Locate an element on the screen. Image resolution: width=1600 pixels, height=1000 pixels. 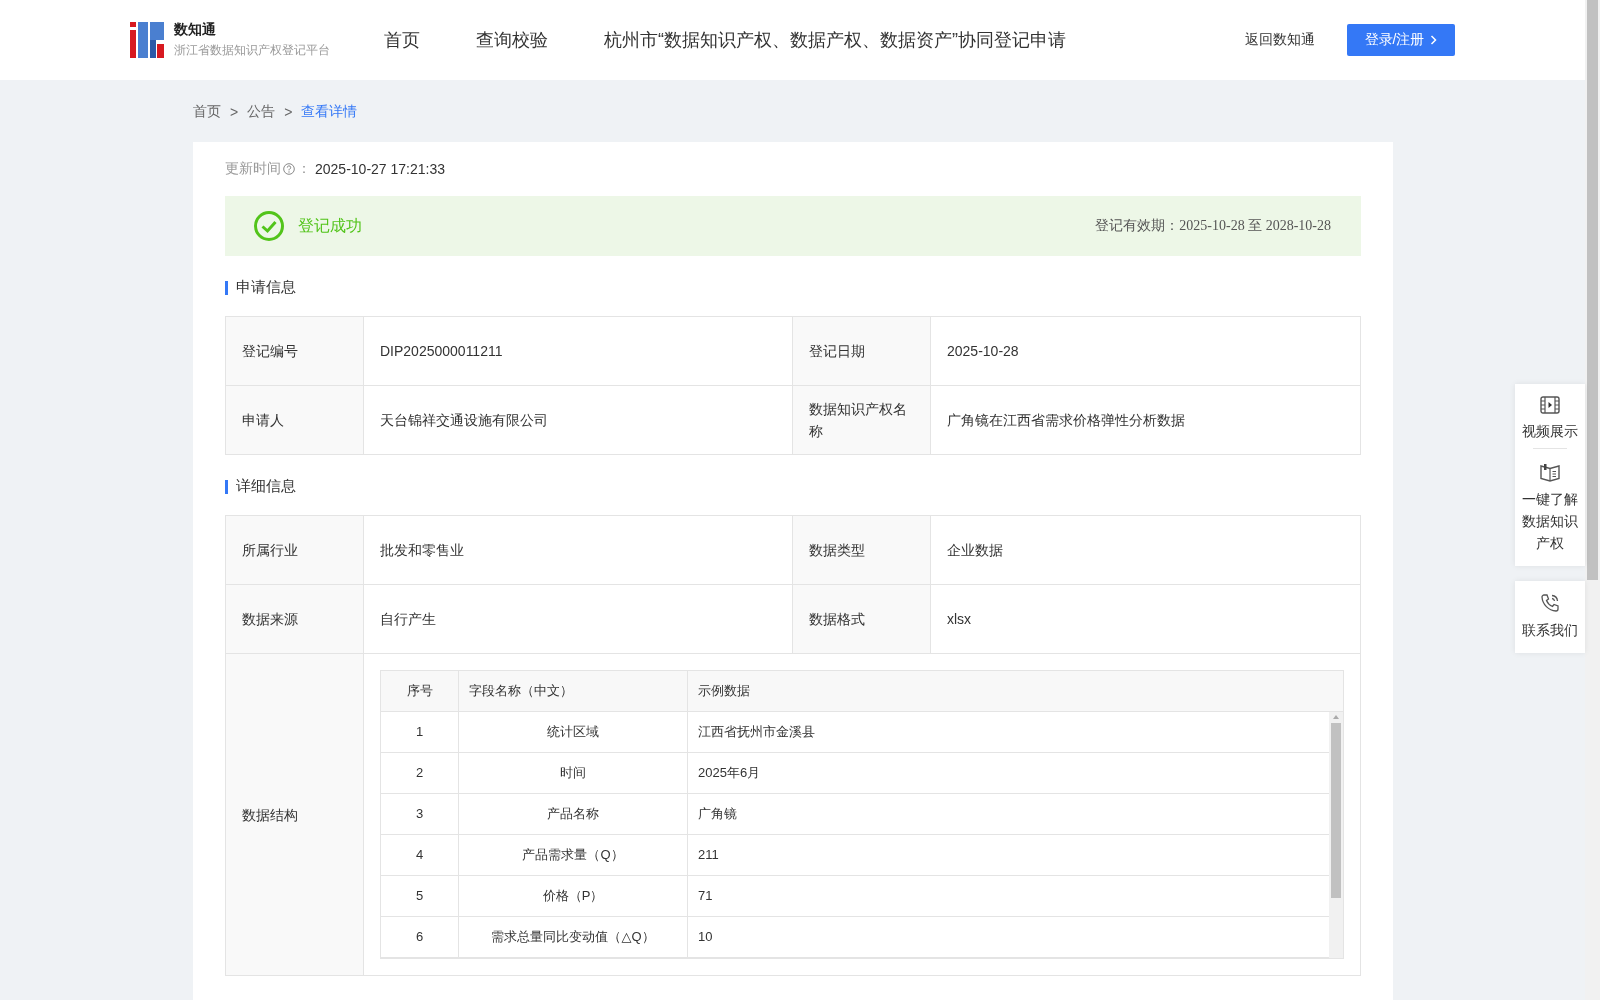
table-cell: 价格（P） is located at coordinates (573, 896).